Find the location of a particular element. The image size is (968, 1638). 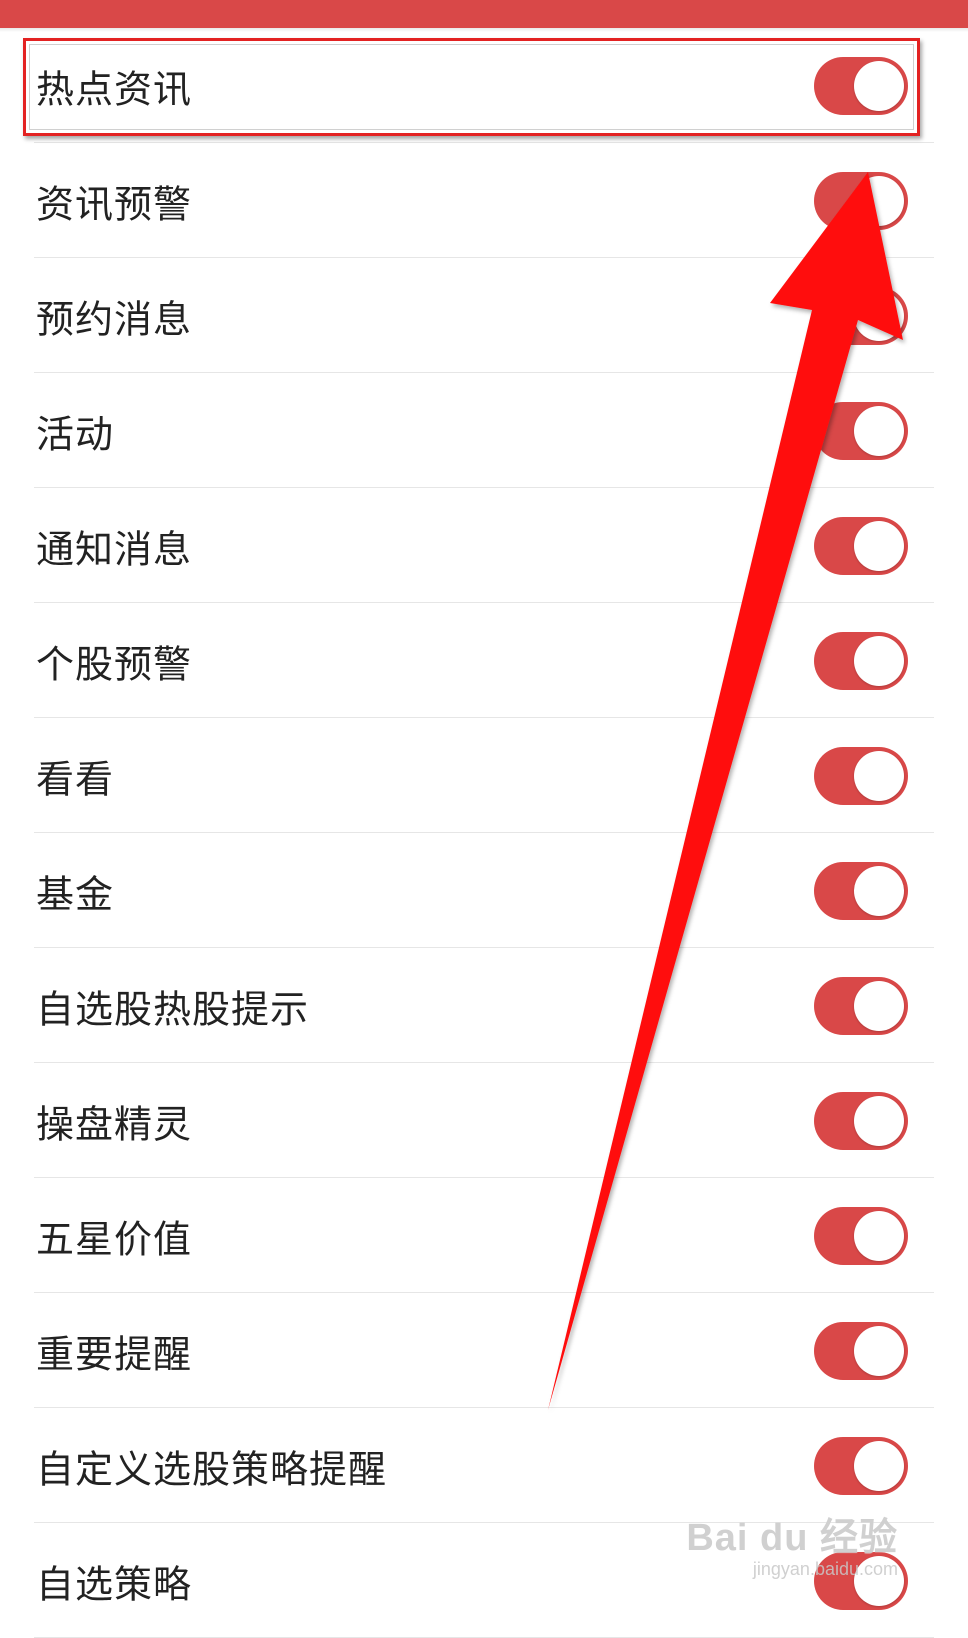

five-star-toggle is located at coordinates (861, 1235).